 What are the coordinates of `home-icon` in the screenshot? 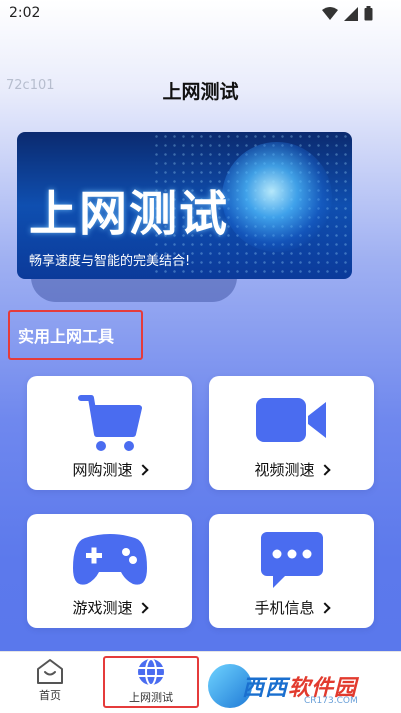 It's located at (50, 671).